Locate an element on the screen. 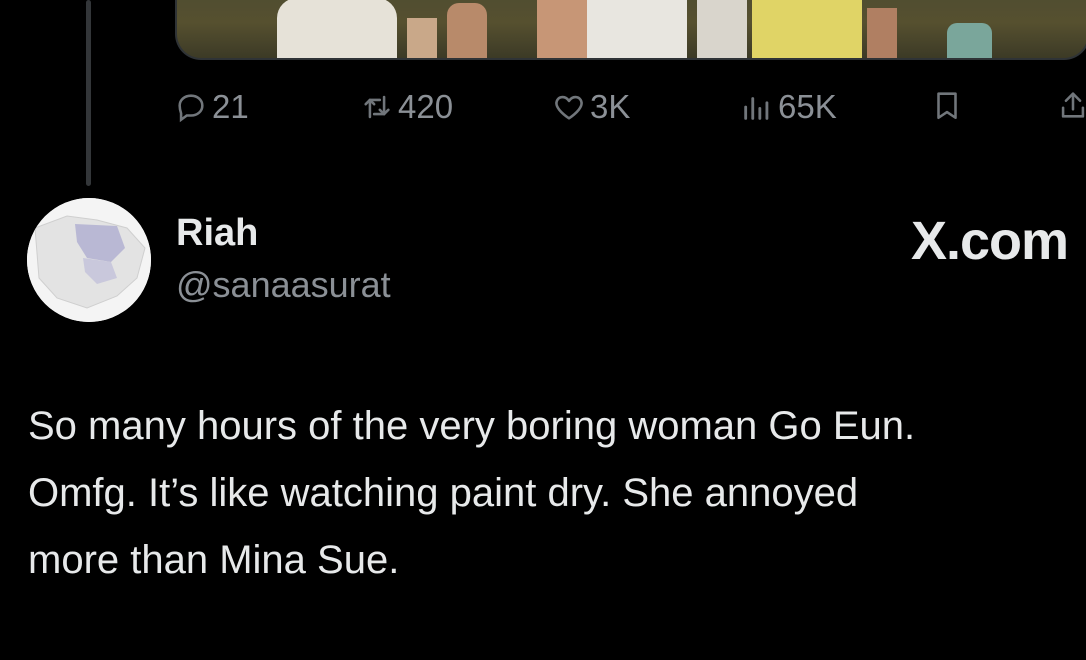  like-button: 3K is located at coordinates (591, 107).